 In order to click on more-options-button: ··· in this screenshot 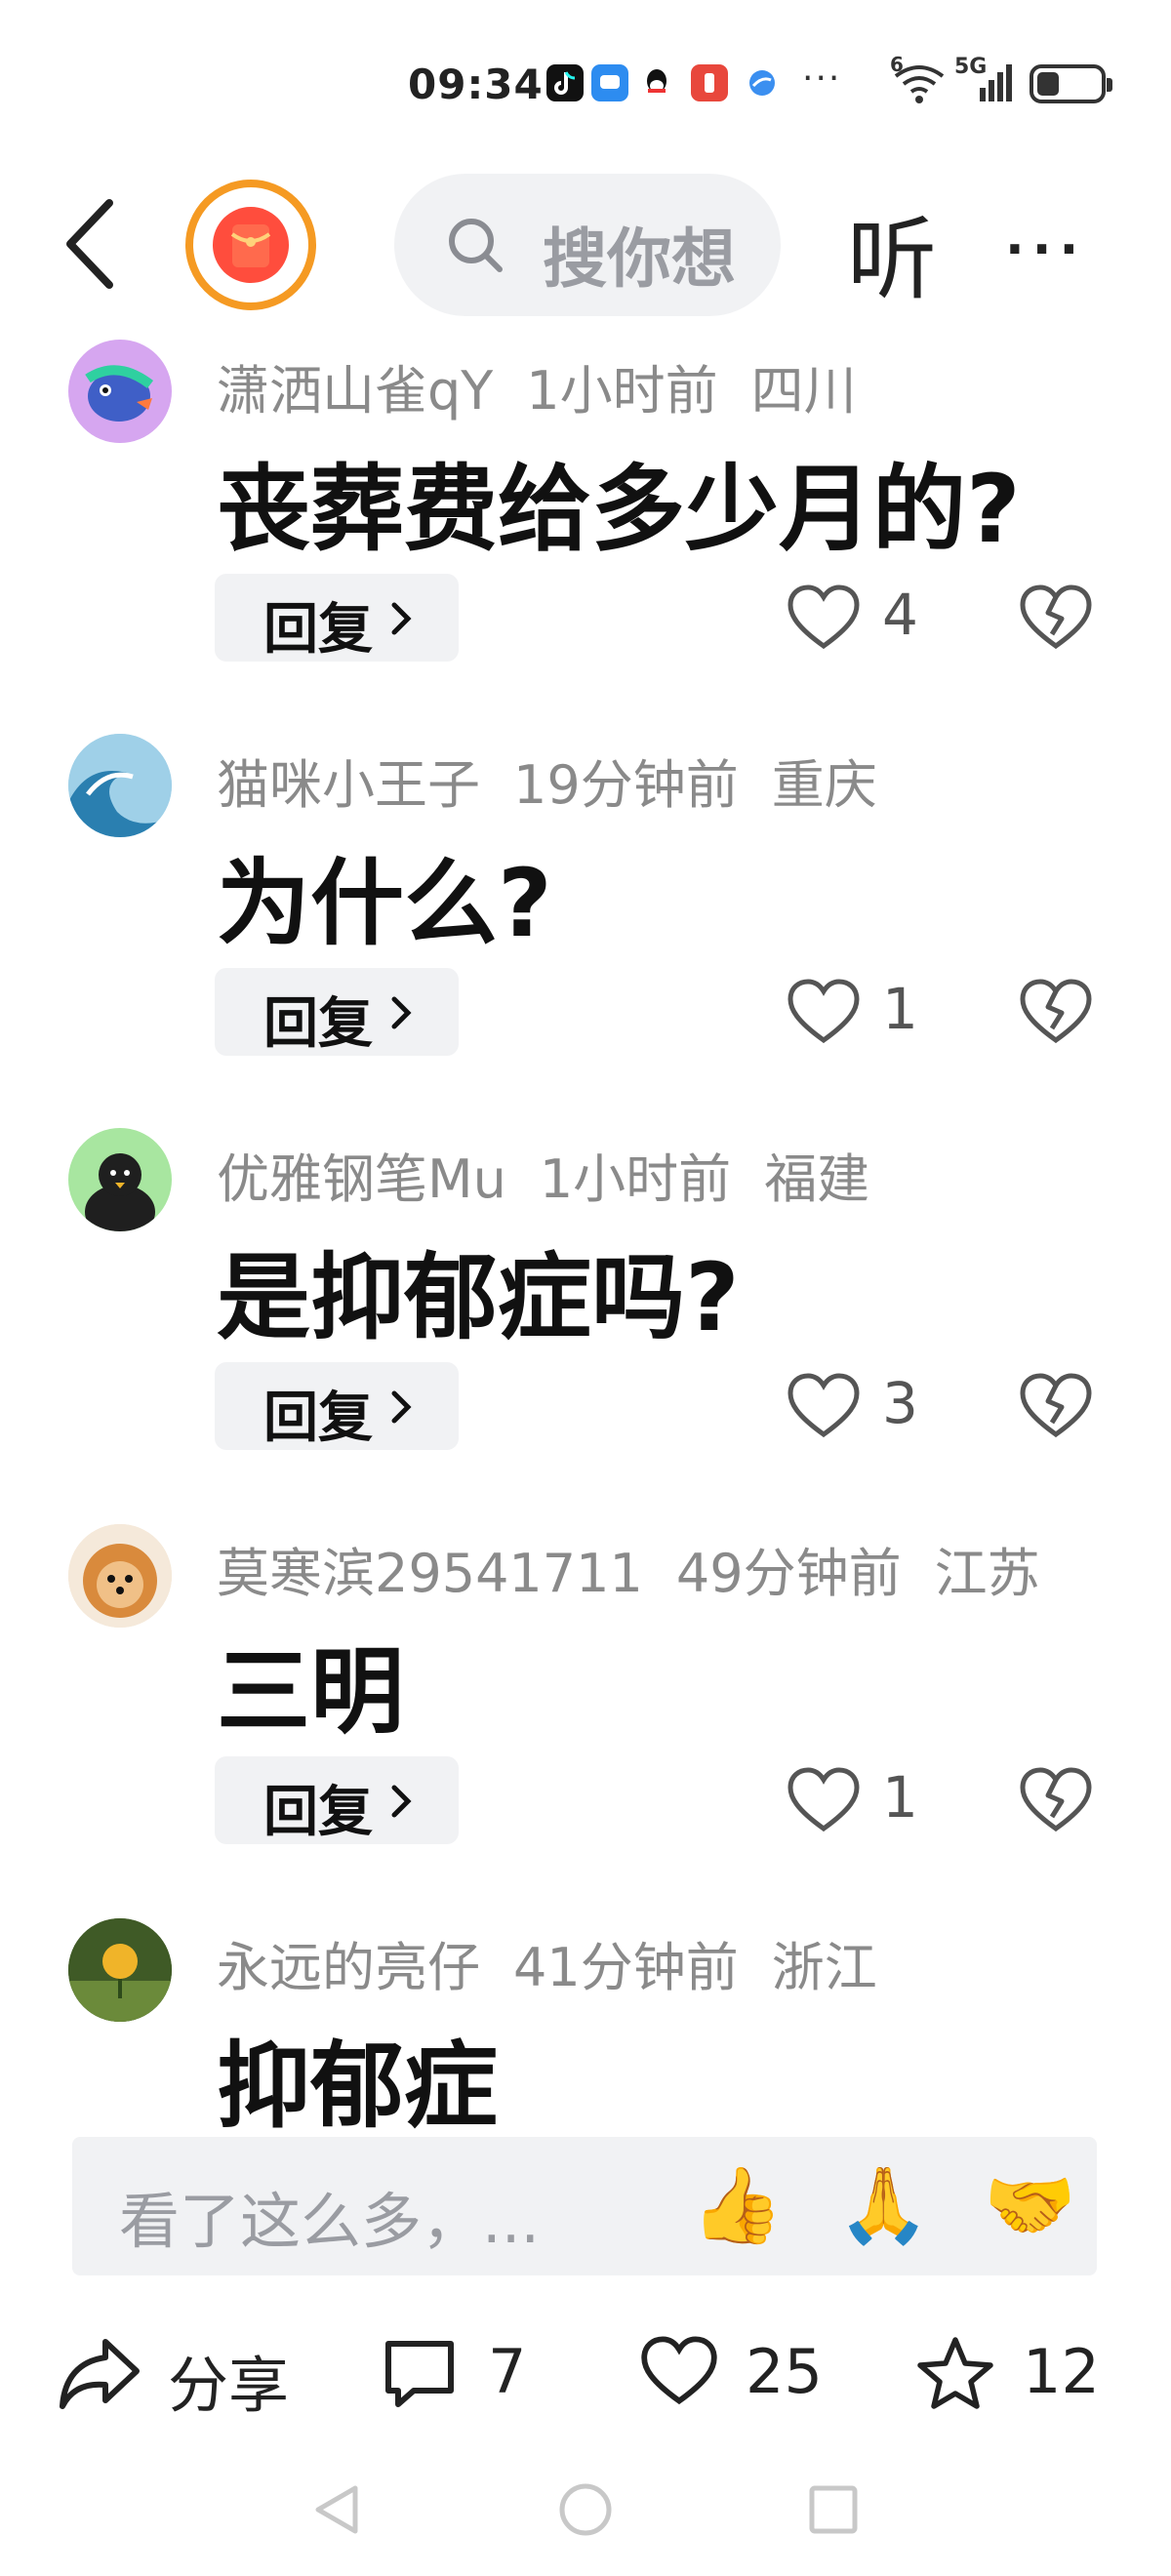, I will do `click(1045, 250)`.